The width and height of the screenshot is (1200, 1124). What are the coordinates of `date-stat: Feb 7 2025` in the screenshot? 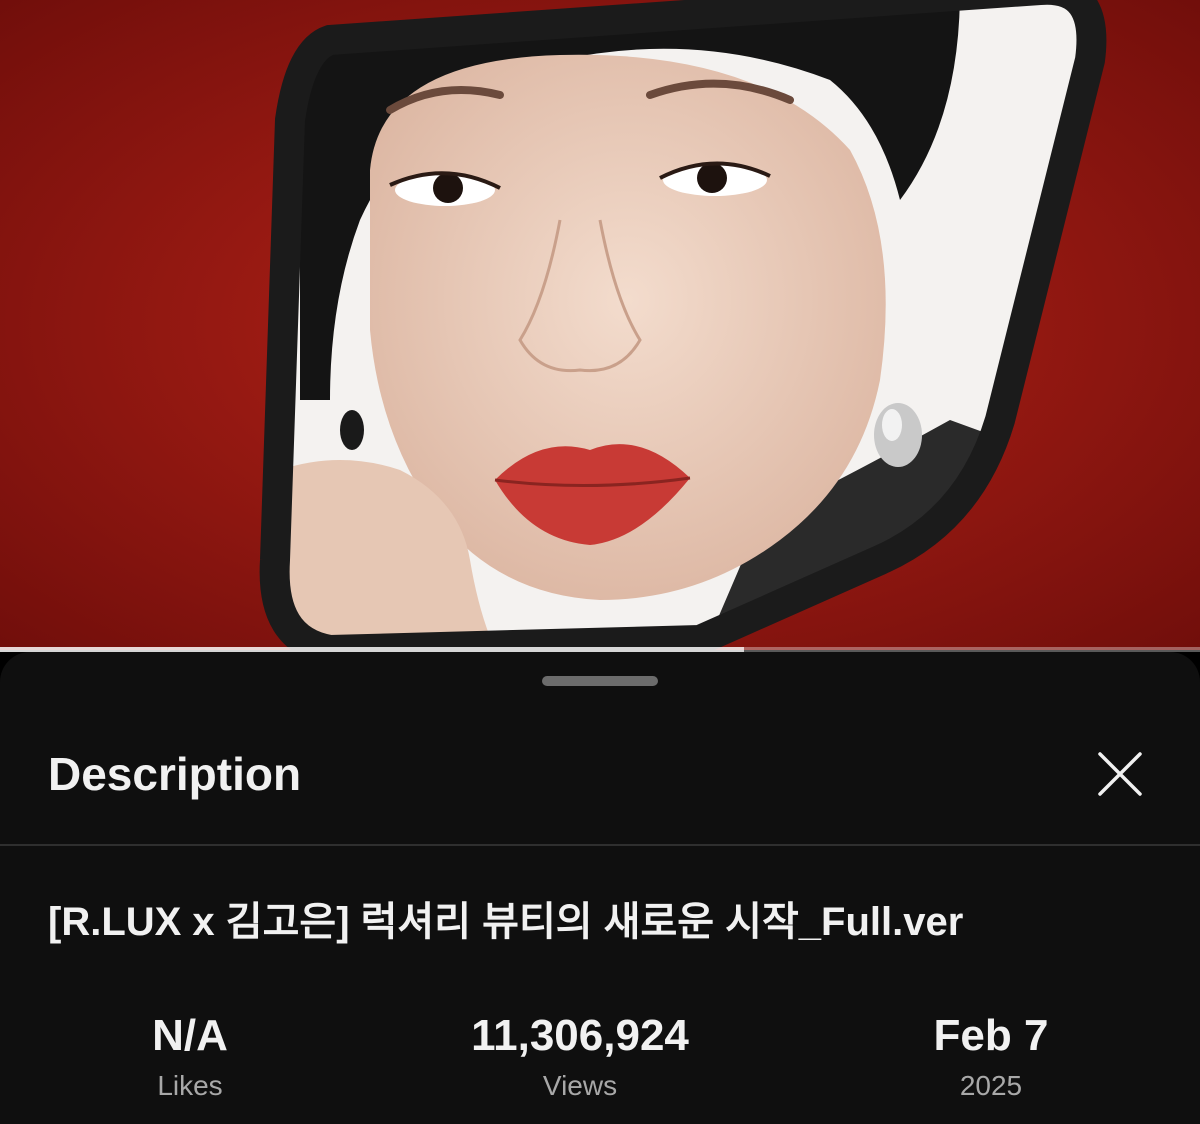 It's located at (991, 1057).